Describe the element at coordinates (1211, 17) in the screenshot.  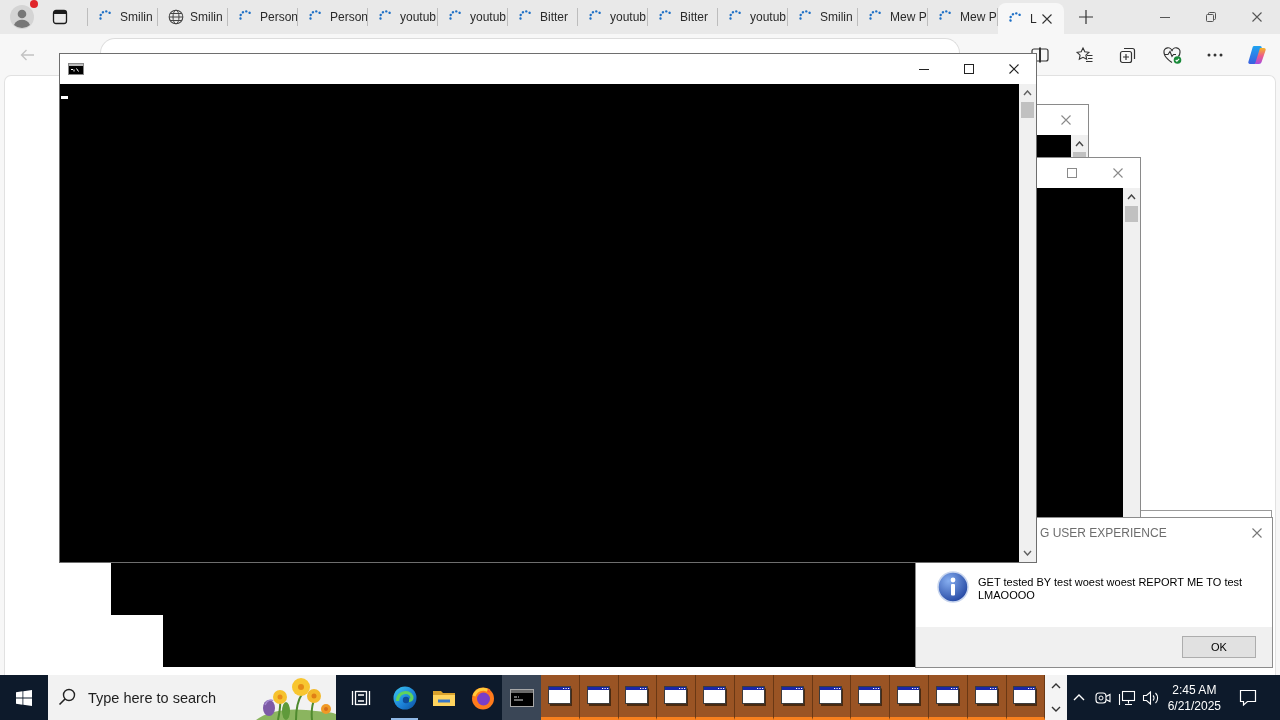
I see `restore-icon` at that location.